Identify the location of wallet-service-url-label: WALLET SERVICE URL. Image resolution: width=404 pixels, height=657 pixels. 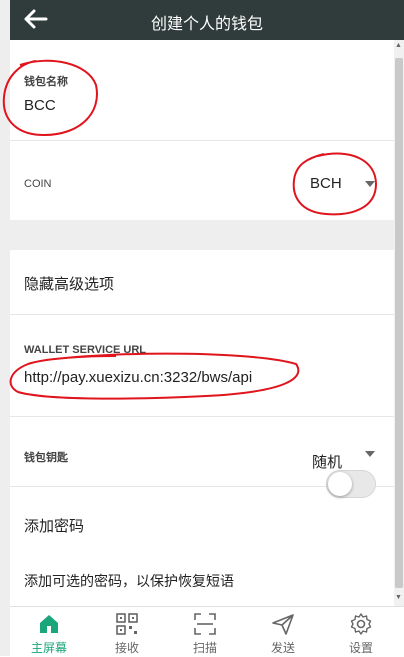
(85, 350).